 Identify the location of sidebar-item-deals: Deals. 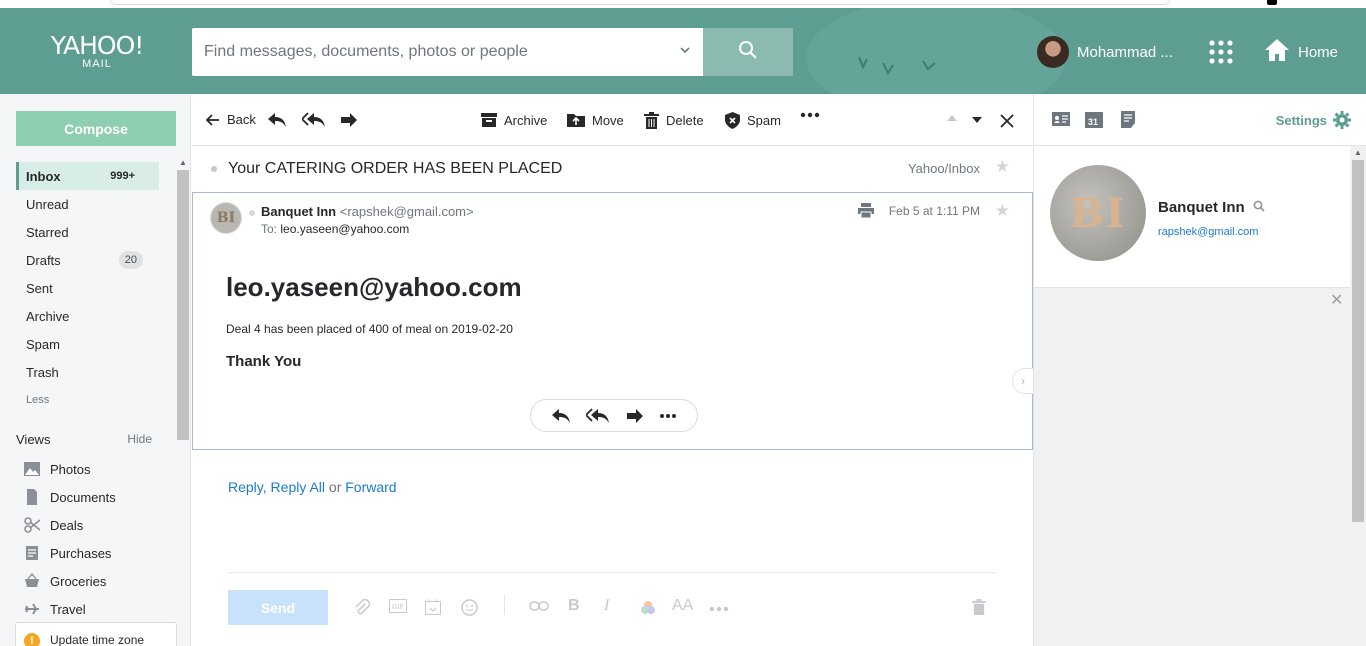
(70, 525).